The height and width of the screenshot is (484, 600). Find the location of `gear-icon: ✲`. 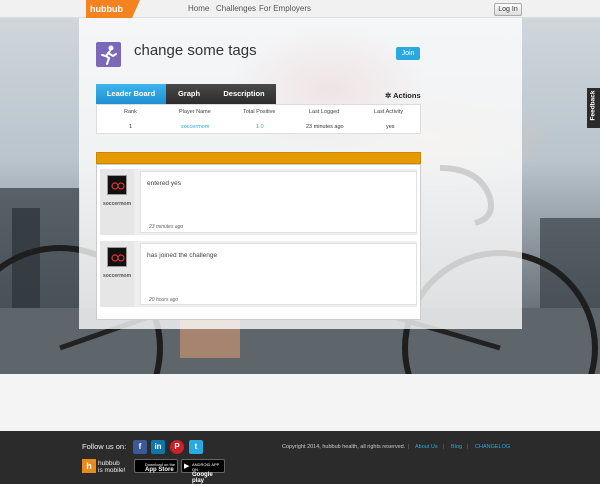

gear-icon: ✲ is located at coordinates (388, 95).